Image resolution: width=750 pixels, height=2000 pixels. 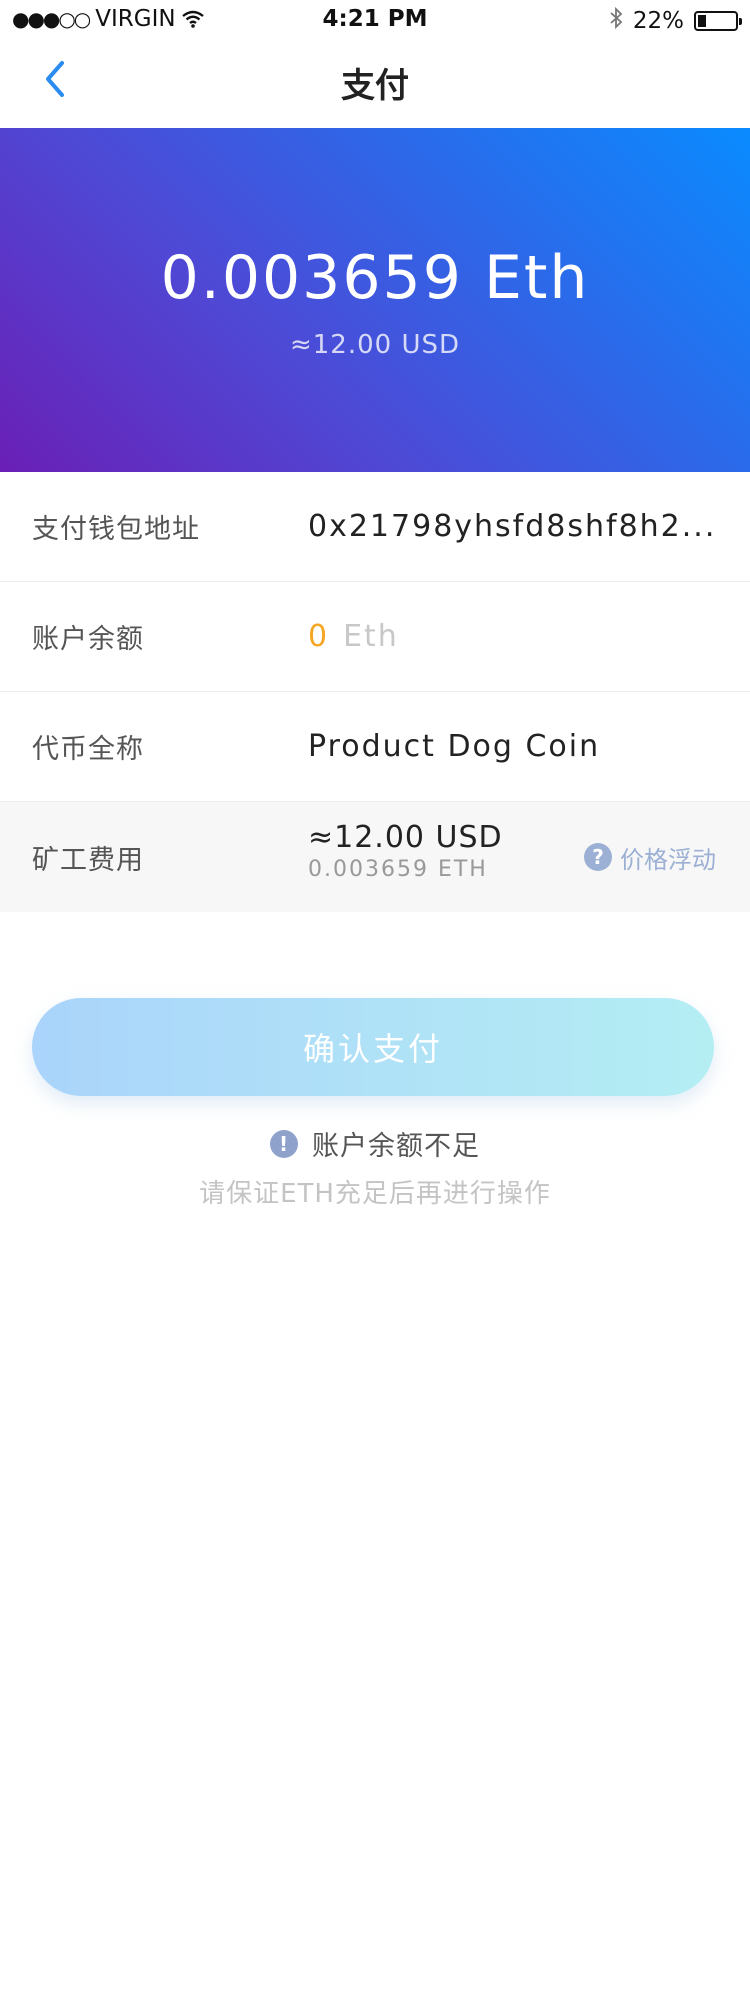 I want to click on status-right: 22%, so click(x=675, y=21).